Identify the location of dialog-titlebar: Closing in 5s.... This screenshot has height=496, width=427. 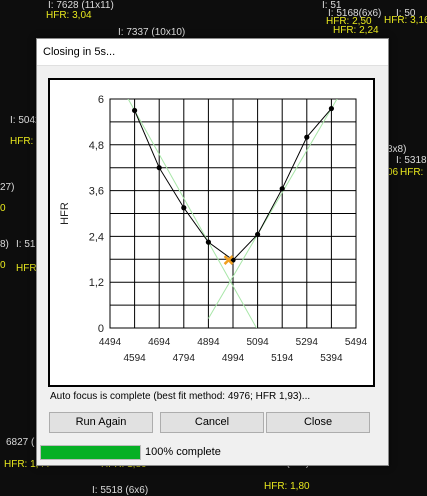
(212, 52).